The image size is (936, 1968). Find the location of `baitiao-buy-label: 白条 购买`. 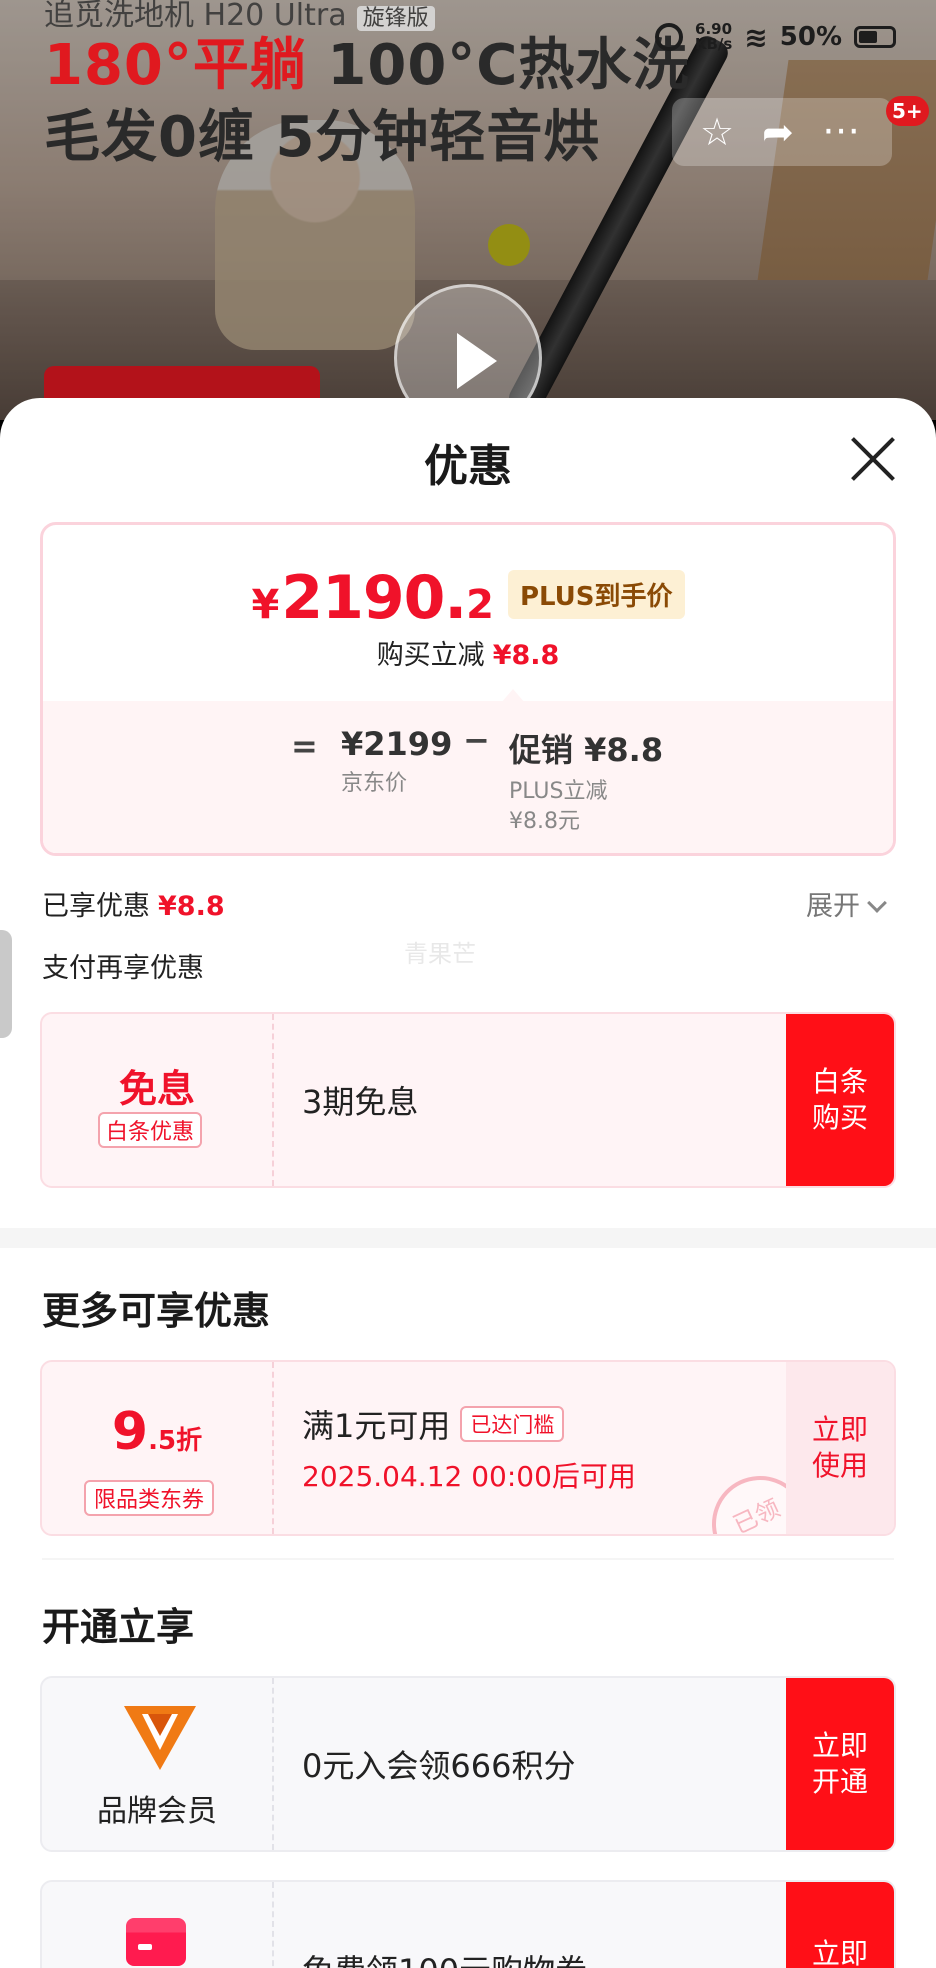

baitiao-buy-label: 白条 购买 is located at coordinates (840, 1100).